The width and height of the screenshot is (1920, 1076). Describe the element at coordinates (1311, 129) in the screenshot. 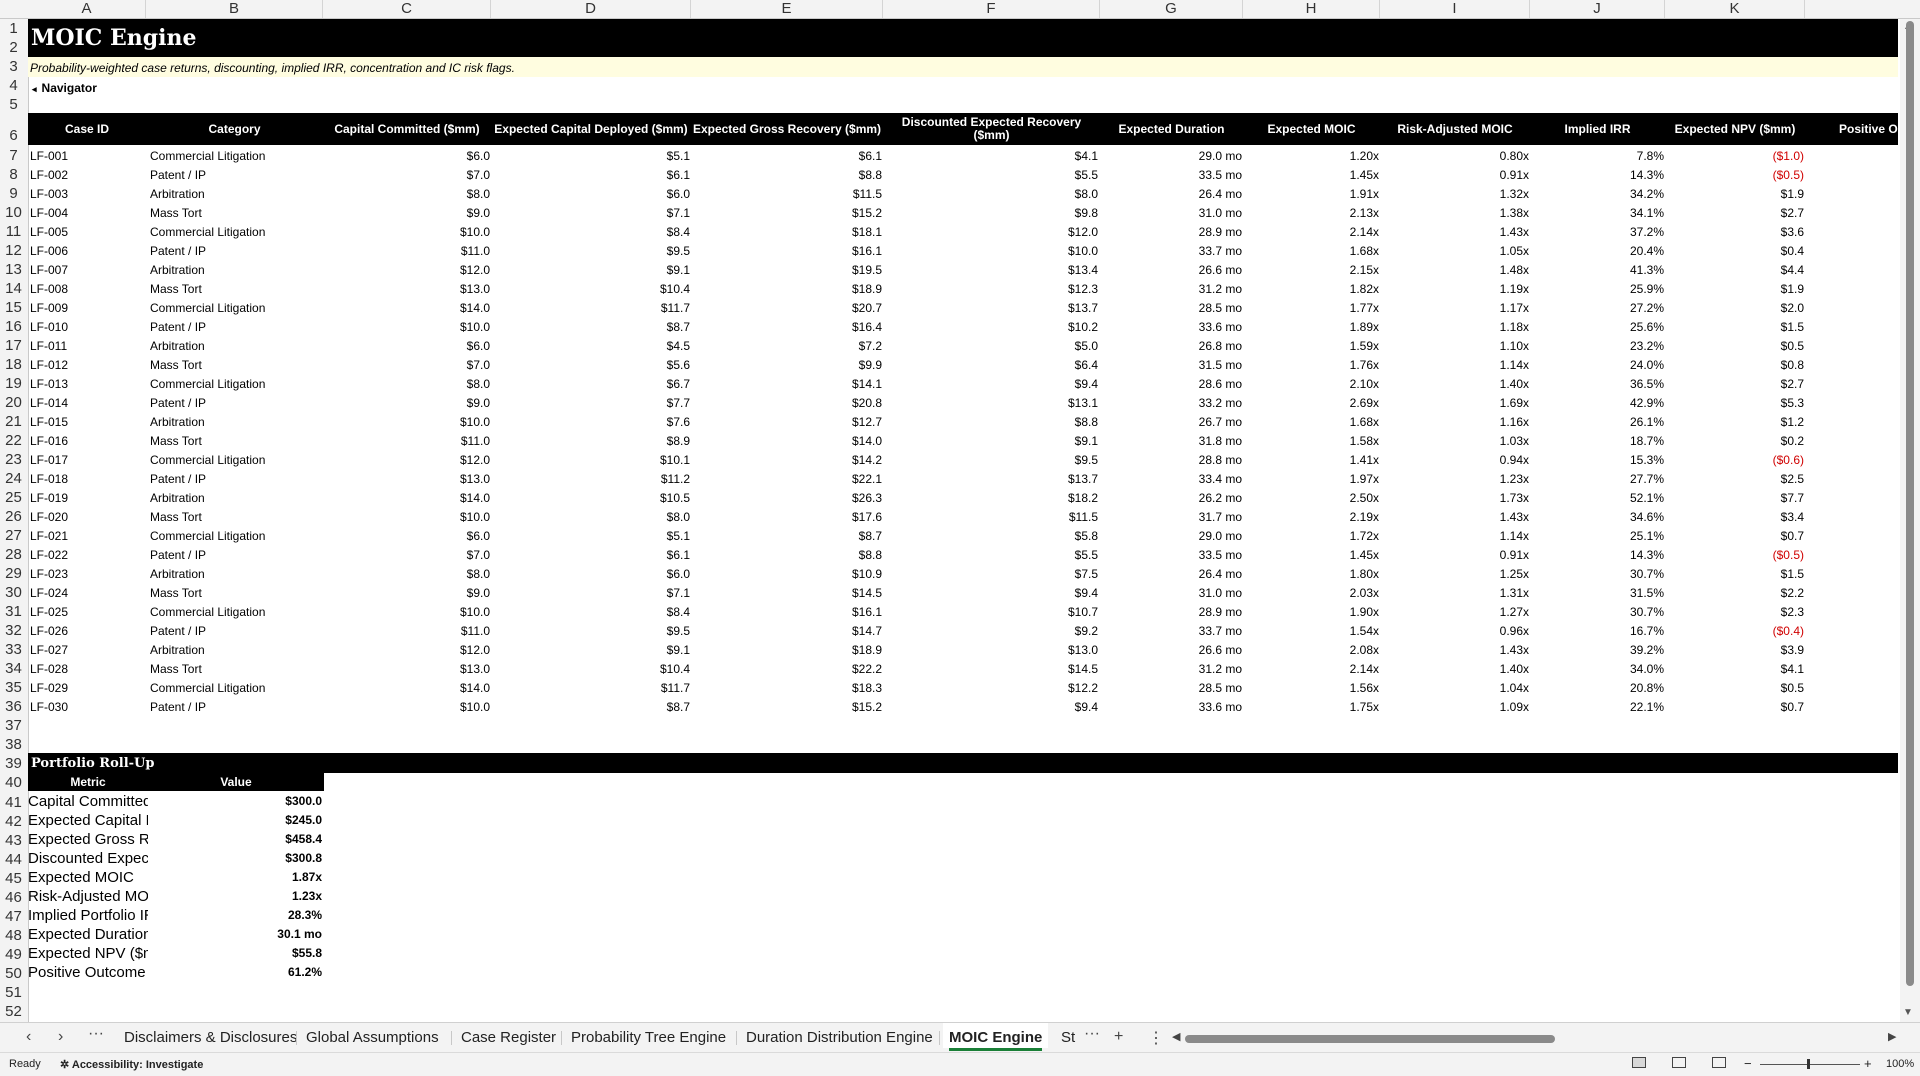

I see `header-cell: Expected MOIC` at that location.